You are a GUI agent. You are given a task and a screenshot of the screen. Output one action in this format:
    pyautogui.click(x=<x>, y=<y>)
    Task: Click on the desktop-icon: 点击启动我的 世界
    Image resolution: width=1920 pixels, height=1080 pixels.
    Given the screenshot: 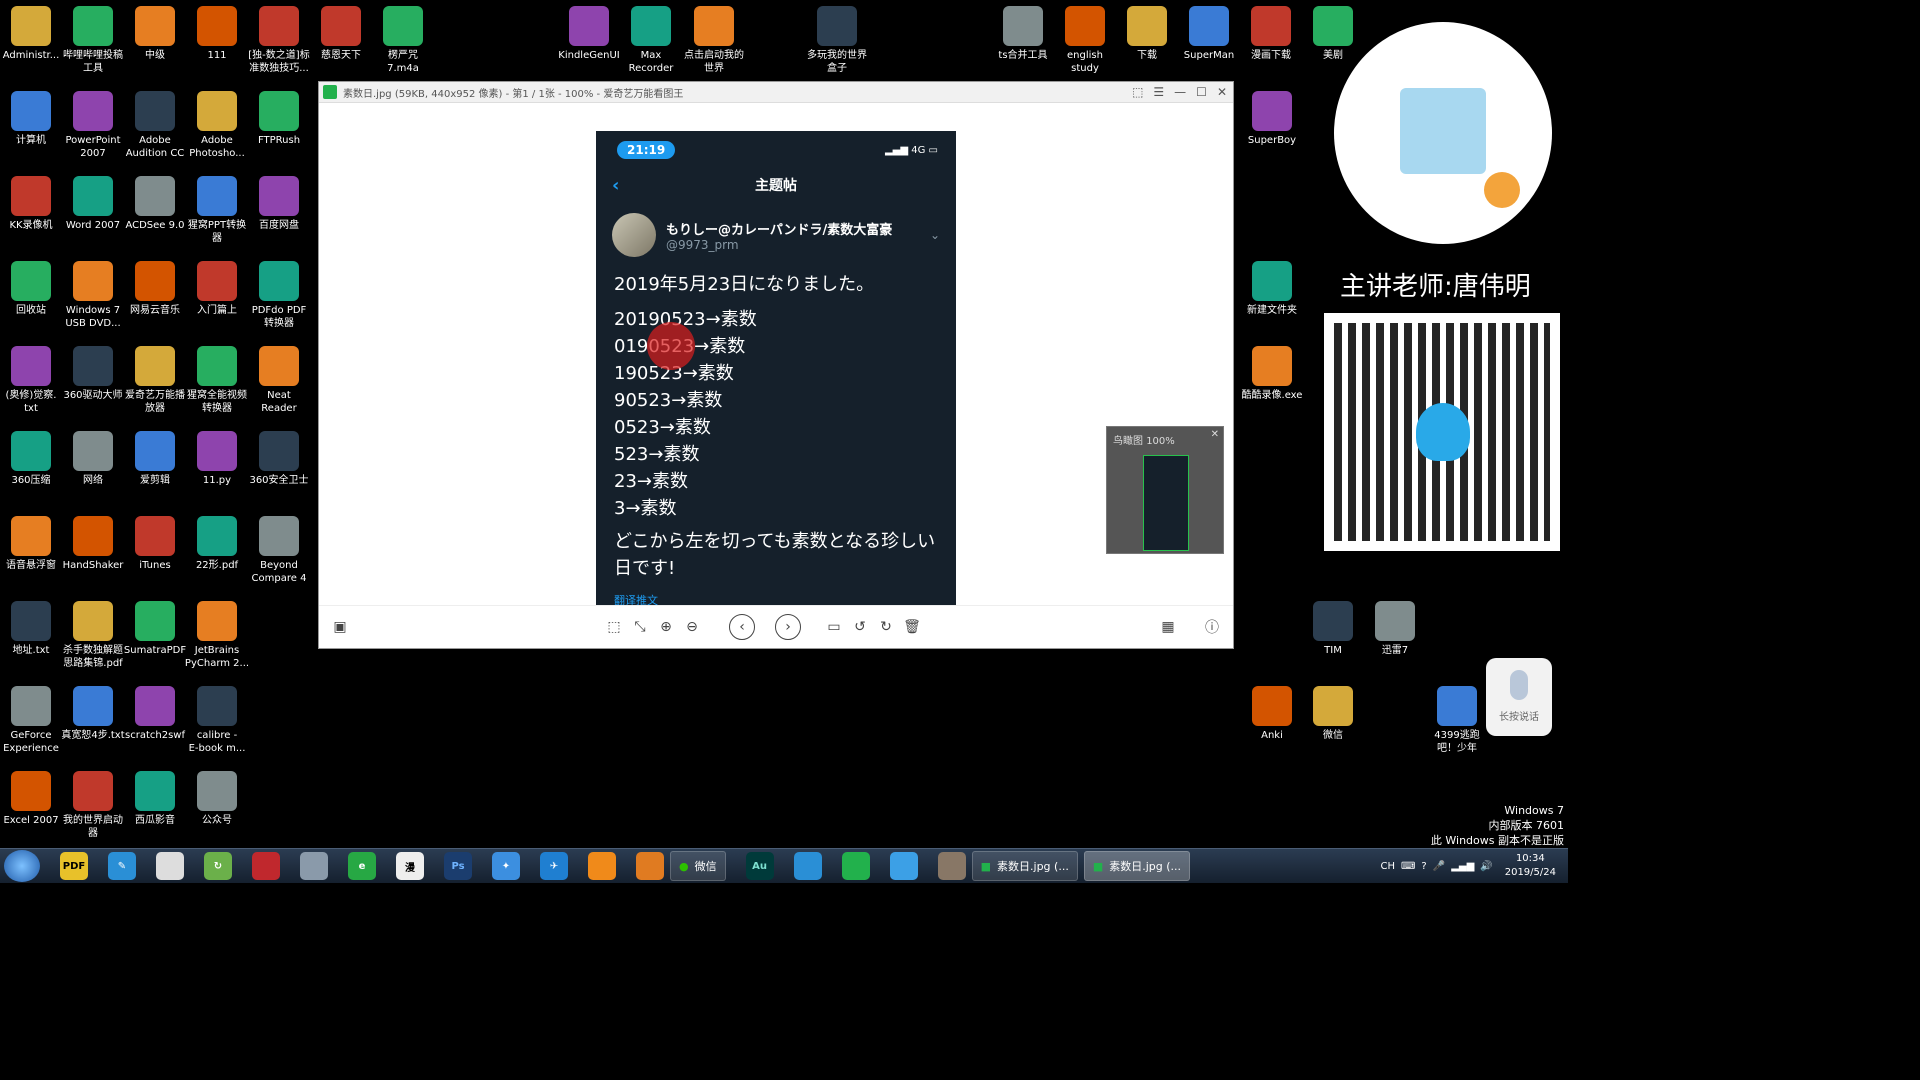 What is the action you would take?
    pyautogui.click(x=714, y=40)
    